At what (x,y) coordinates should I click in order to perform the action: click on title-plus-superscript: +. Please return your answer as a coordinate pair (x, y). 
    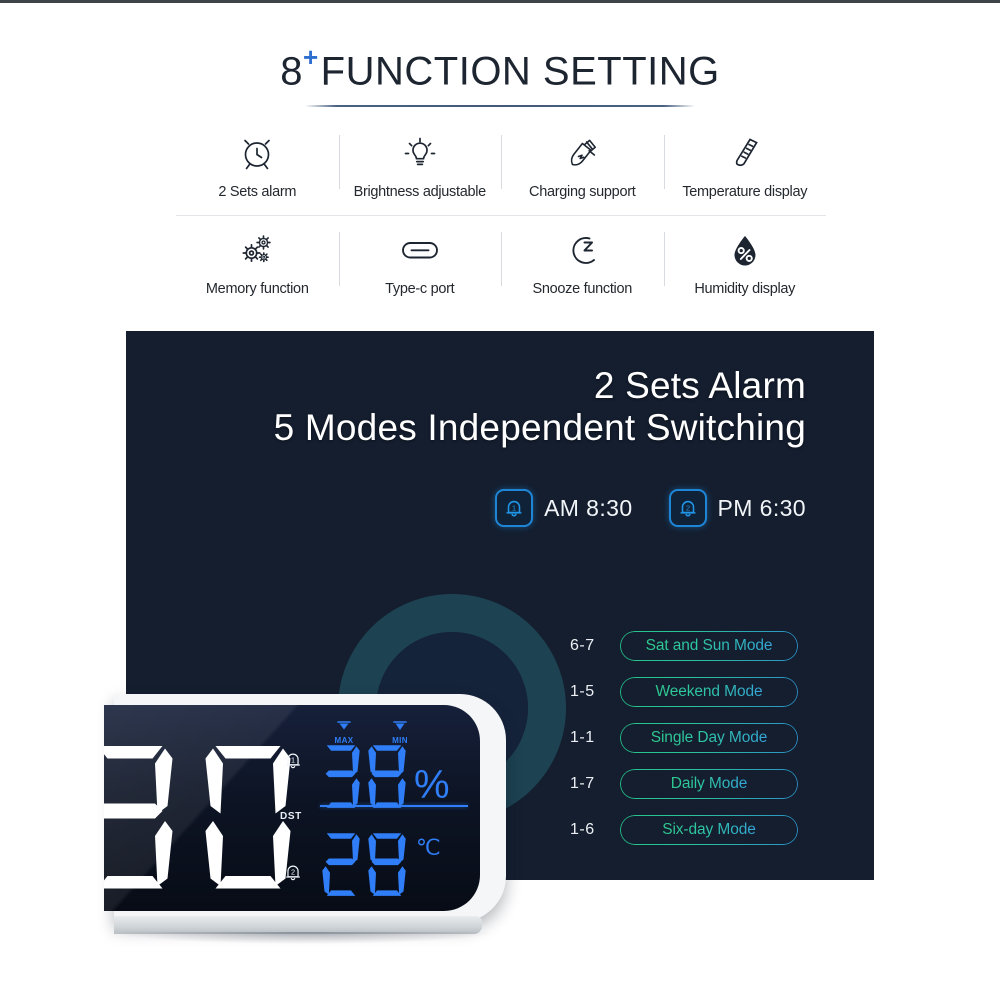
    Looking at the image, I should click on (310, 57).